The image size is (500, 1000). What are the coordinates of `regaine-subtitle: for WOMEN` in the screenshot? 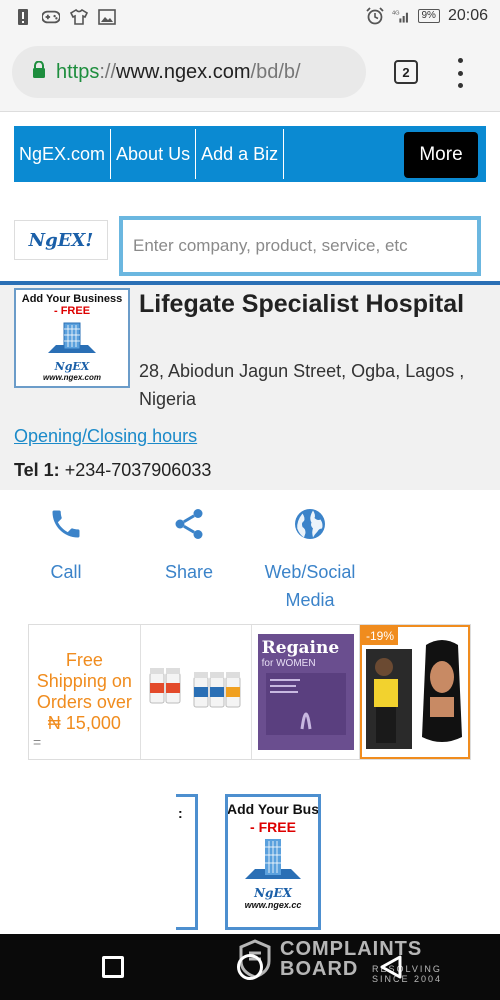 It's located at (288, 663).